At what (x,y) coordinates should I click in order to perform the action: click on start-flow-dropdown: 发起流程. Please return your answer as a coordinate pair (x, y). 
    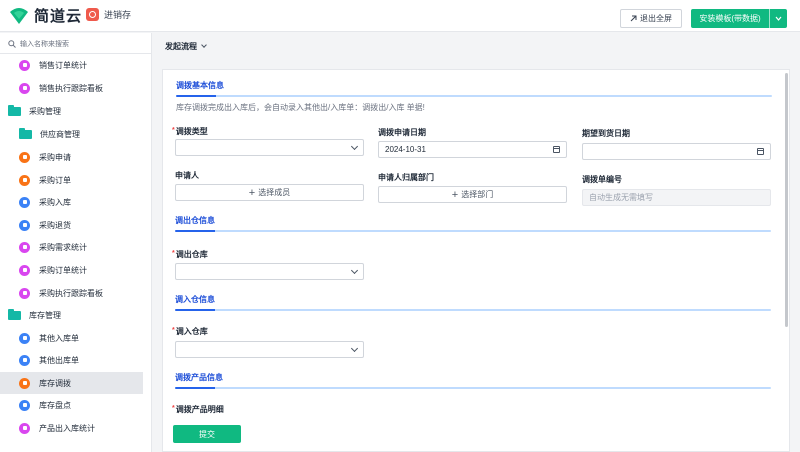
    Looking at the image, I should click on (186, 46).